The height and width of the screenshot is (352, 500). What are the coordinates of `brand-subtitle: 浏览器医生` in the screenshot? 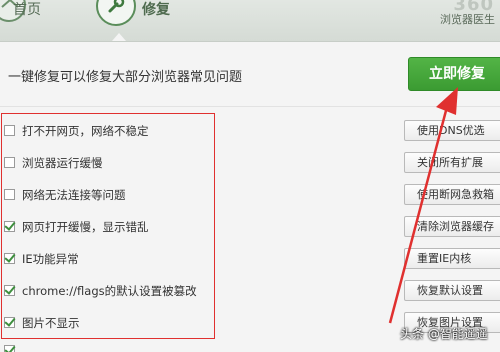 It's located at (467, 19).